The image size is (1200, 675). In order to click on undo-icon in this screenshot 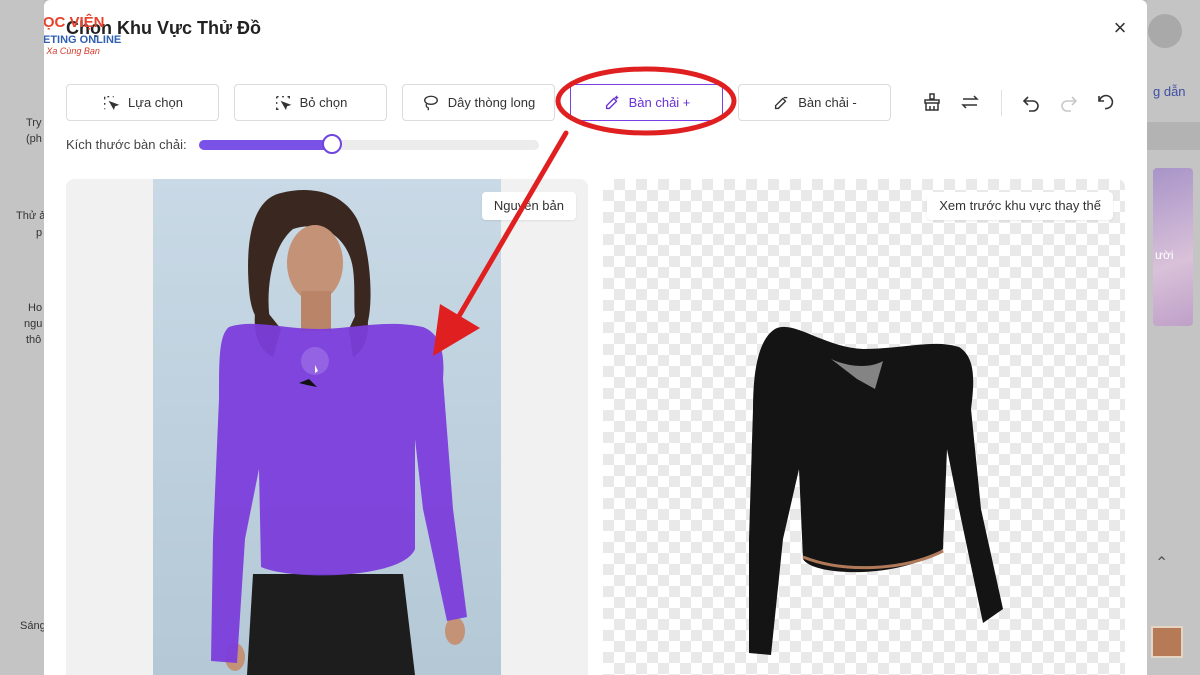, I will do `click(1030, 104)`.